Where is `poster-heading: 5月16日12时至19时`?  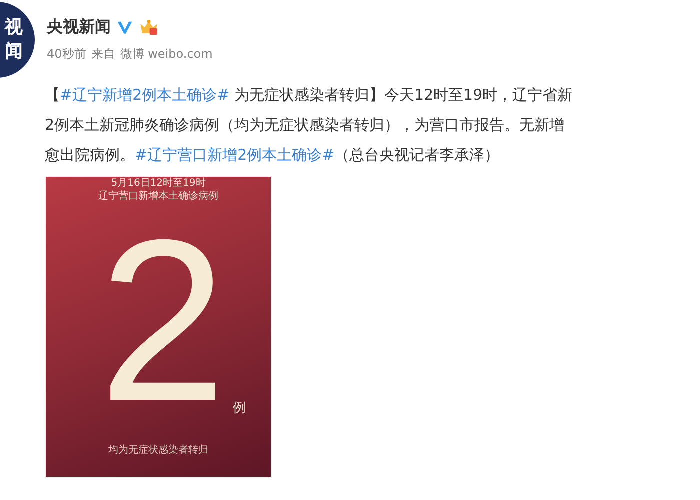
poster-heading: 5月16日12时至19时 is located at coordinates (158, 183).